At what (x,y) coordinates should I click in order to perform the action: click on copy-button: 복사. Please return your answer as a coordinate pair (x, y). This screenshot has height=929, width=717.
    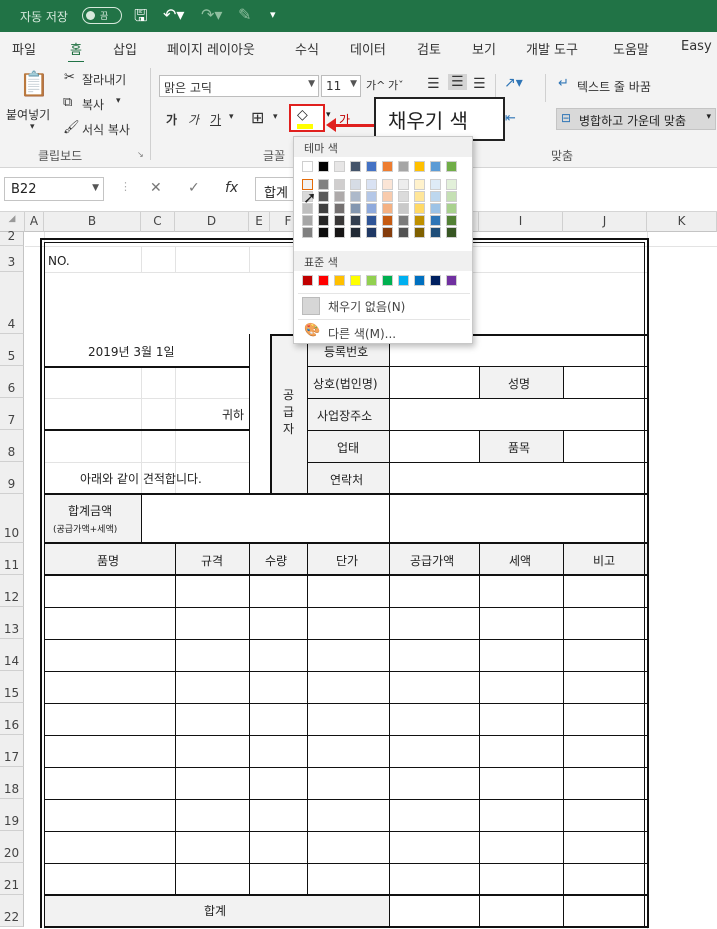
    Looking at the image, I should click on (93, 104).